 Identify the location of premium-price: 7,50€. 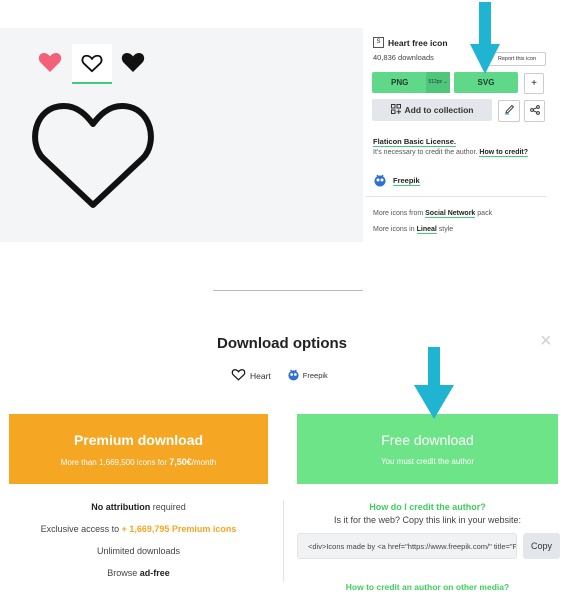
(180, 462).